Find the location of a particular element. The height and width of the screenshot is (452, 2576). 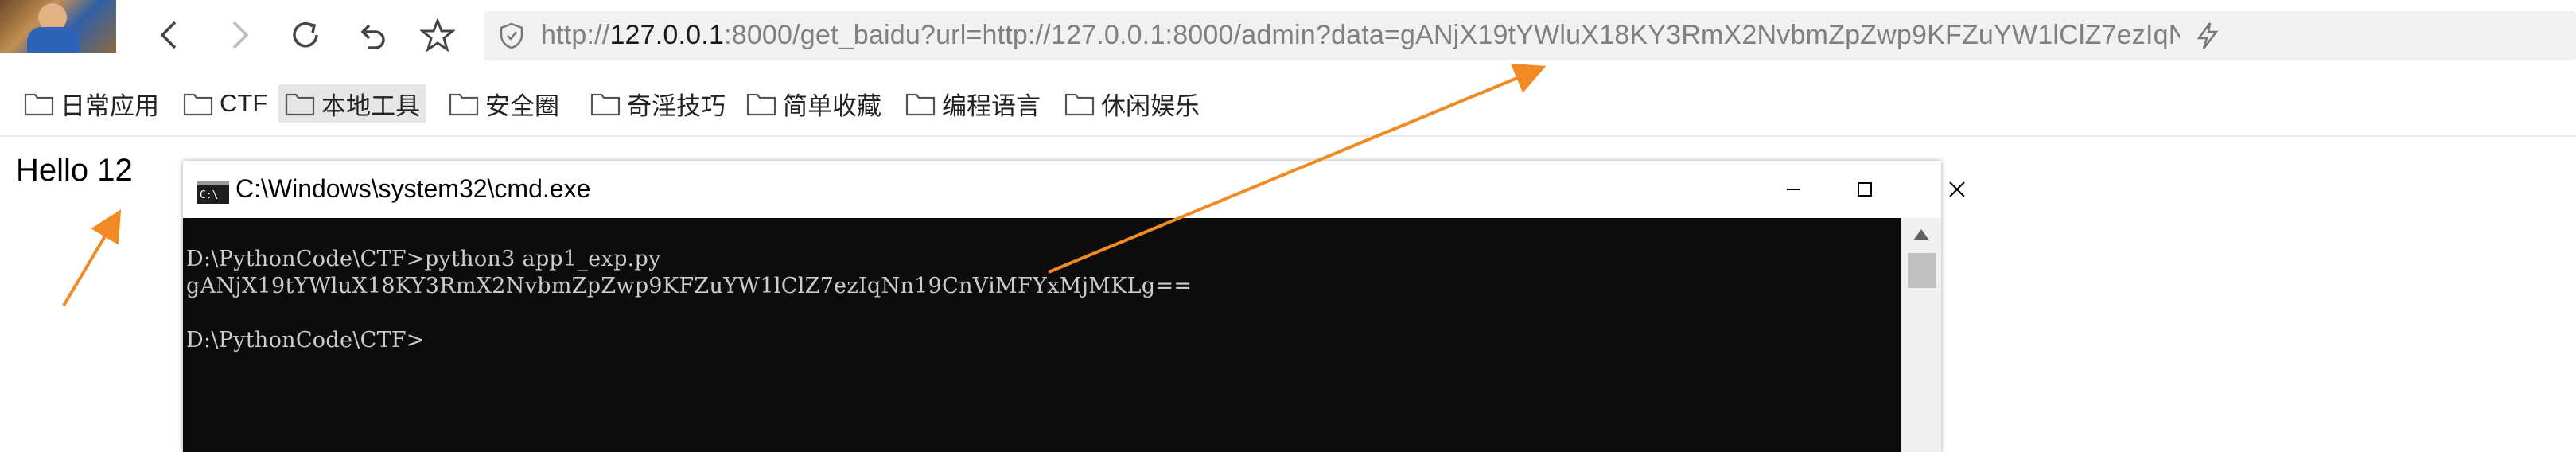

bookmark-label: 简单收藏 is located at coordinates (832, 106).